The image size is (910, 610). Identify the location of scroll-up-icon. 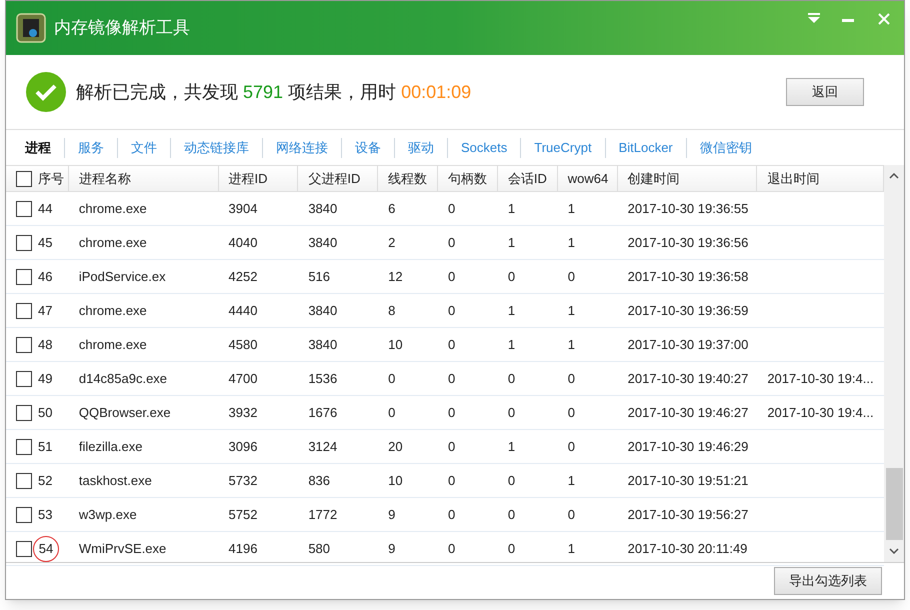
(894, 176).